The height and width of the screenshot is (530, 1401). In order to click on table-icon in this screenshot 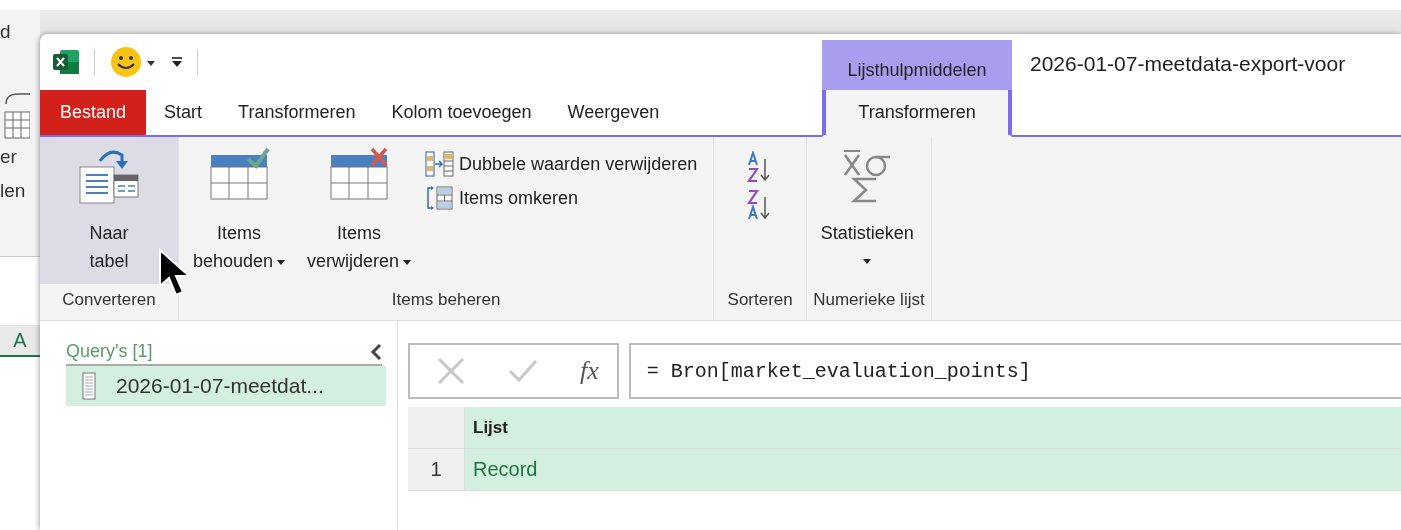, I will do `click(17, 115)`.